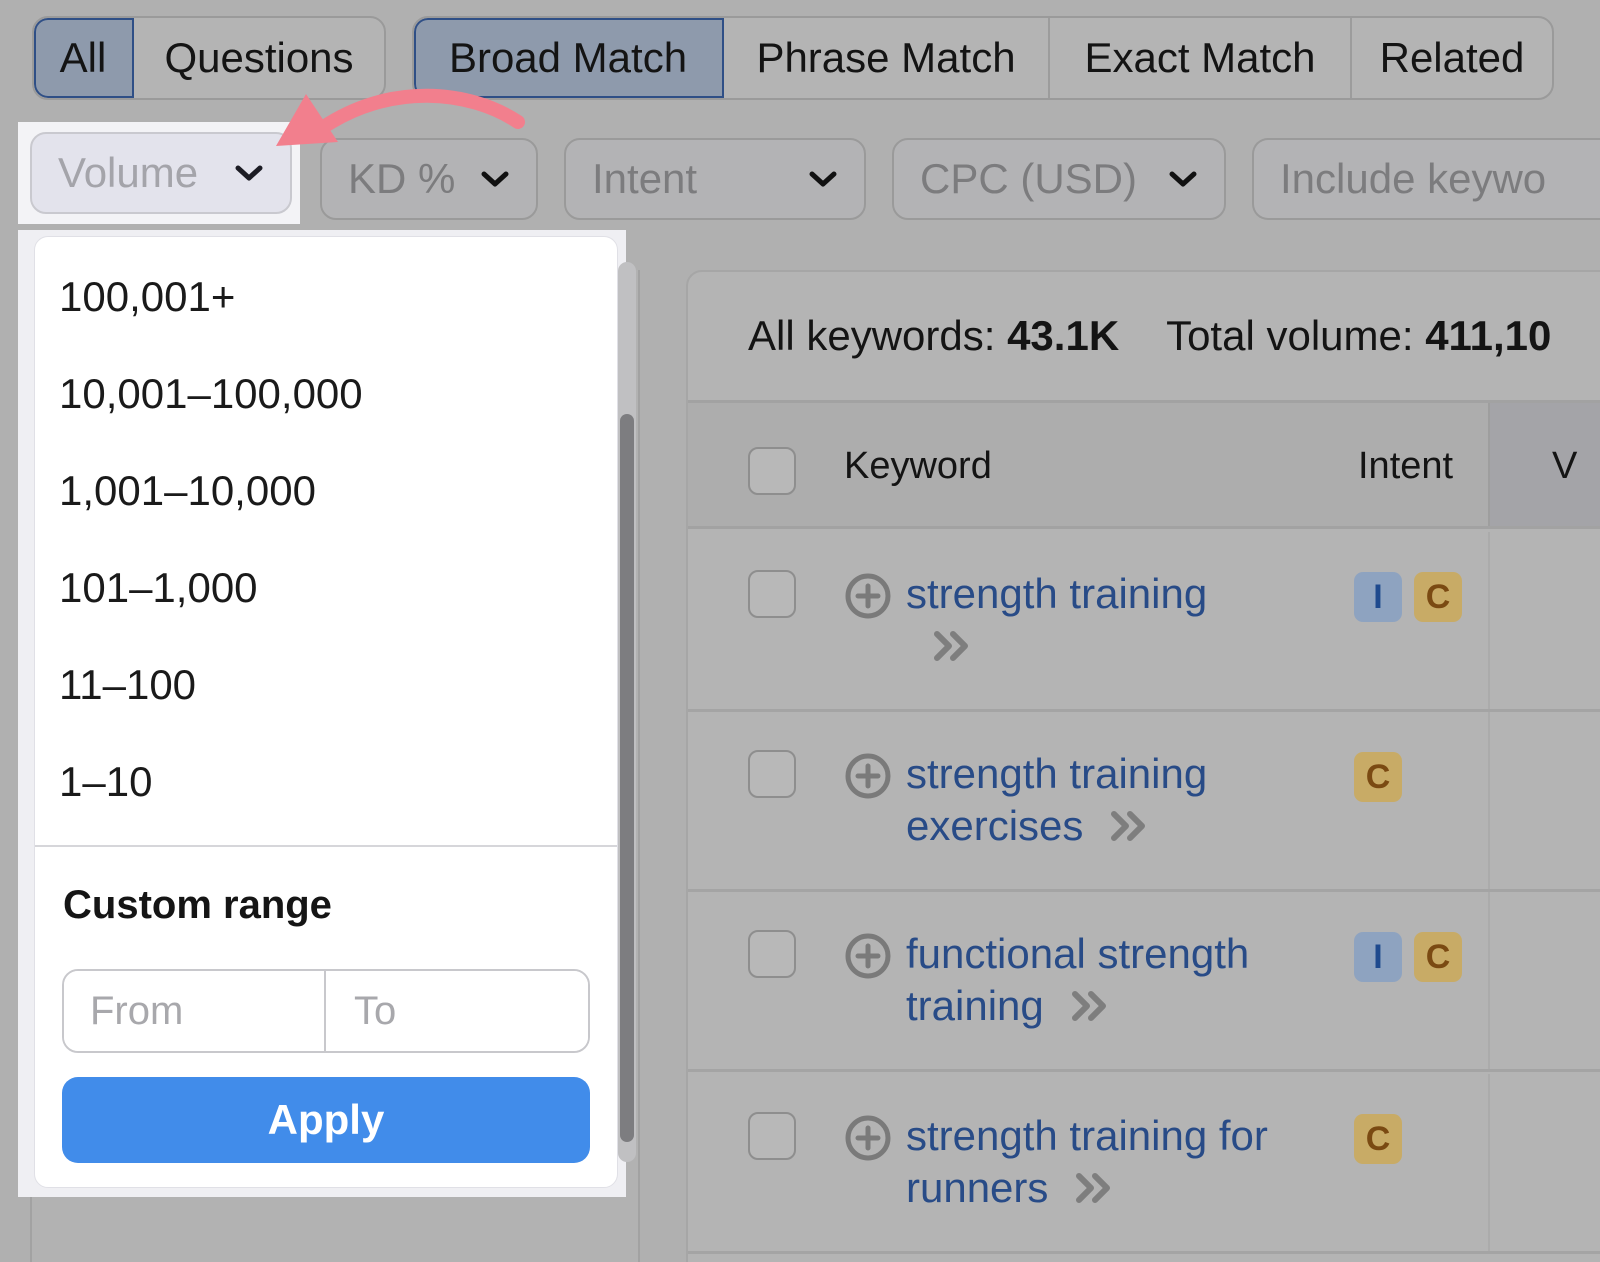  Describe the element at coordinates (195, 1011) in the screenshot. I see `range-from-input` at that location.